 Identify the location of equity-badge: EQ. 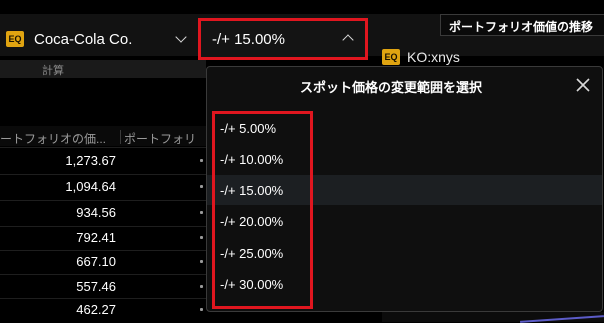
(15, 39).